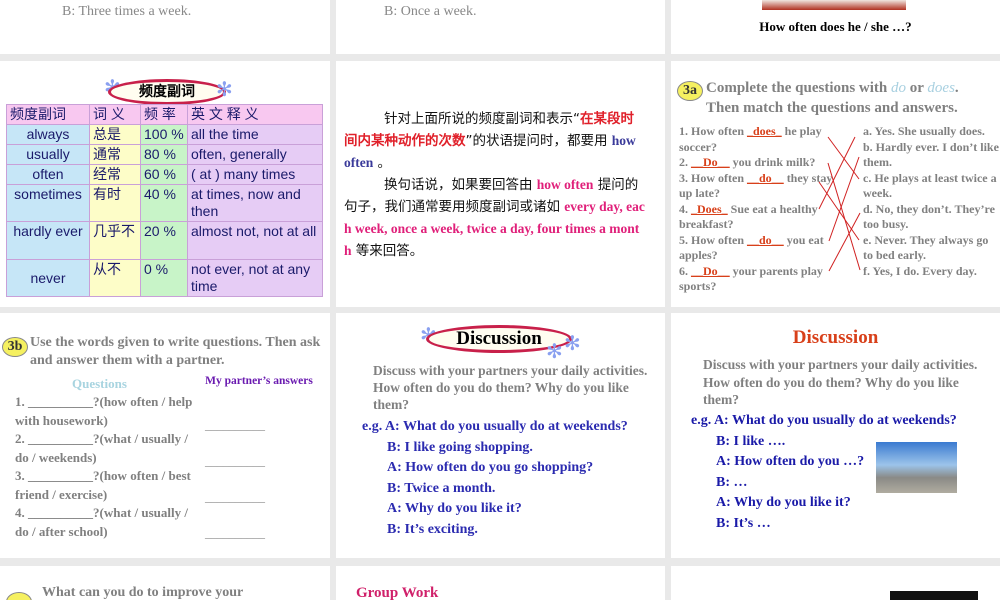  I want to click on cell: almost not, not at all, so click(255, 240).